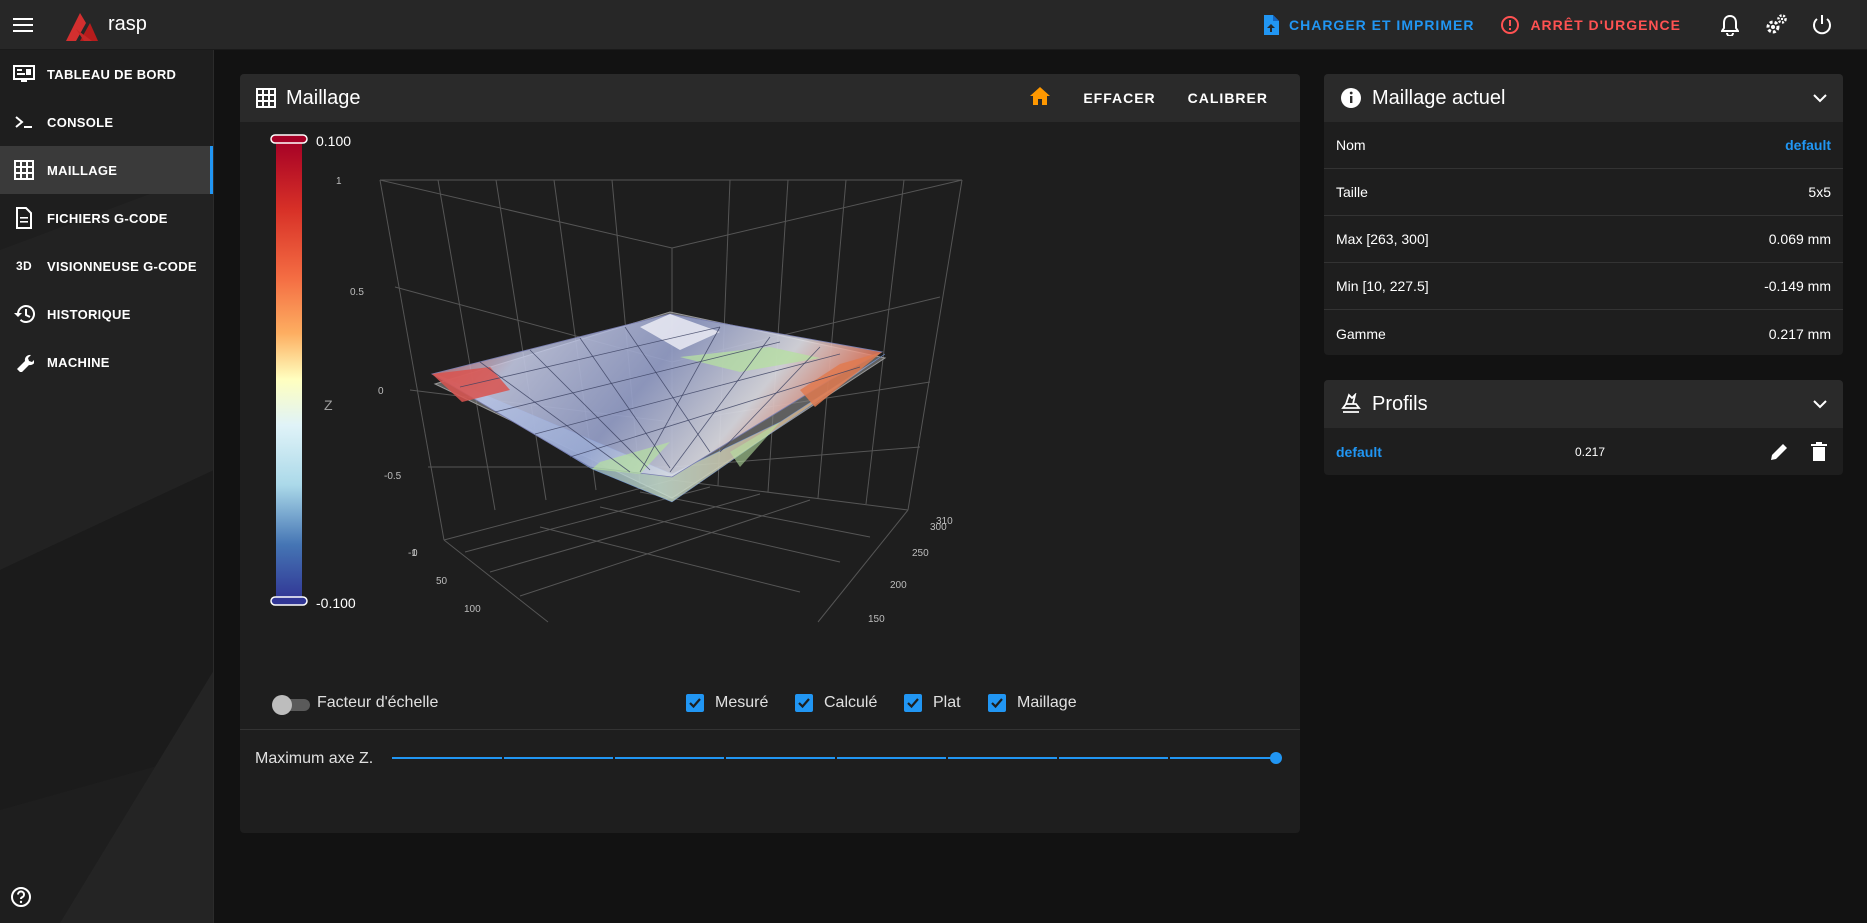 The image size is (1867, 923). Describe the element at coordinates (932, 703) in the screenshot. I see `checkbox-flat: Plat` at that location.